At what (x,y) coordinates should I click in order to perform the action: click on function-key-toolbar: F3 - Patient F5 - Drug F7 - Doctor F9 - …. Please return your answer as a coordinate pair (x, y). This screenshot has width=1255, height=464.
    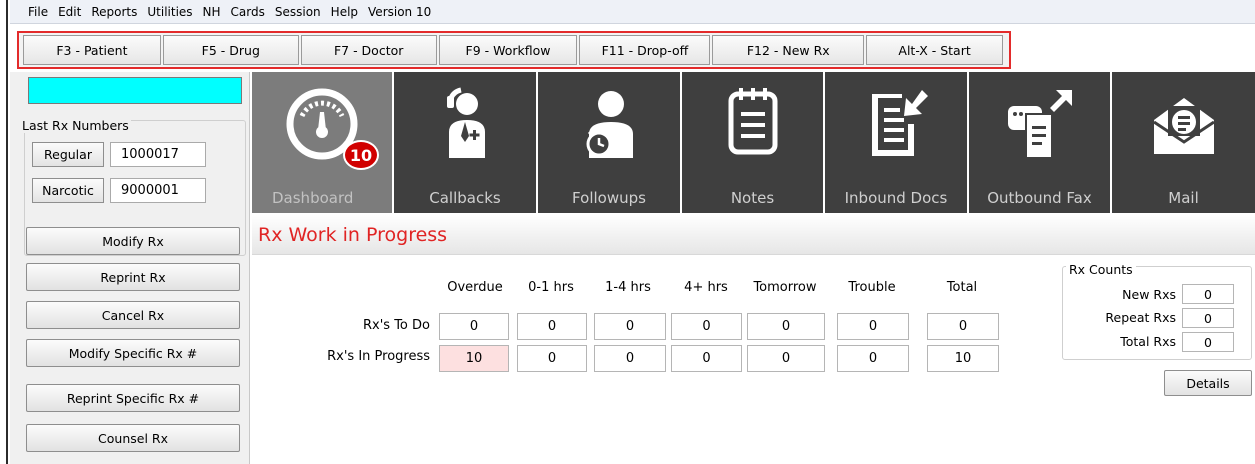
    Looking at the image, I should click on (514, 50).